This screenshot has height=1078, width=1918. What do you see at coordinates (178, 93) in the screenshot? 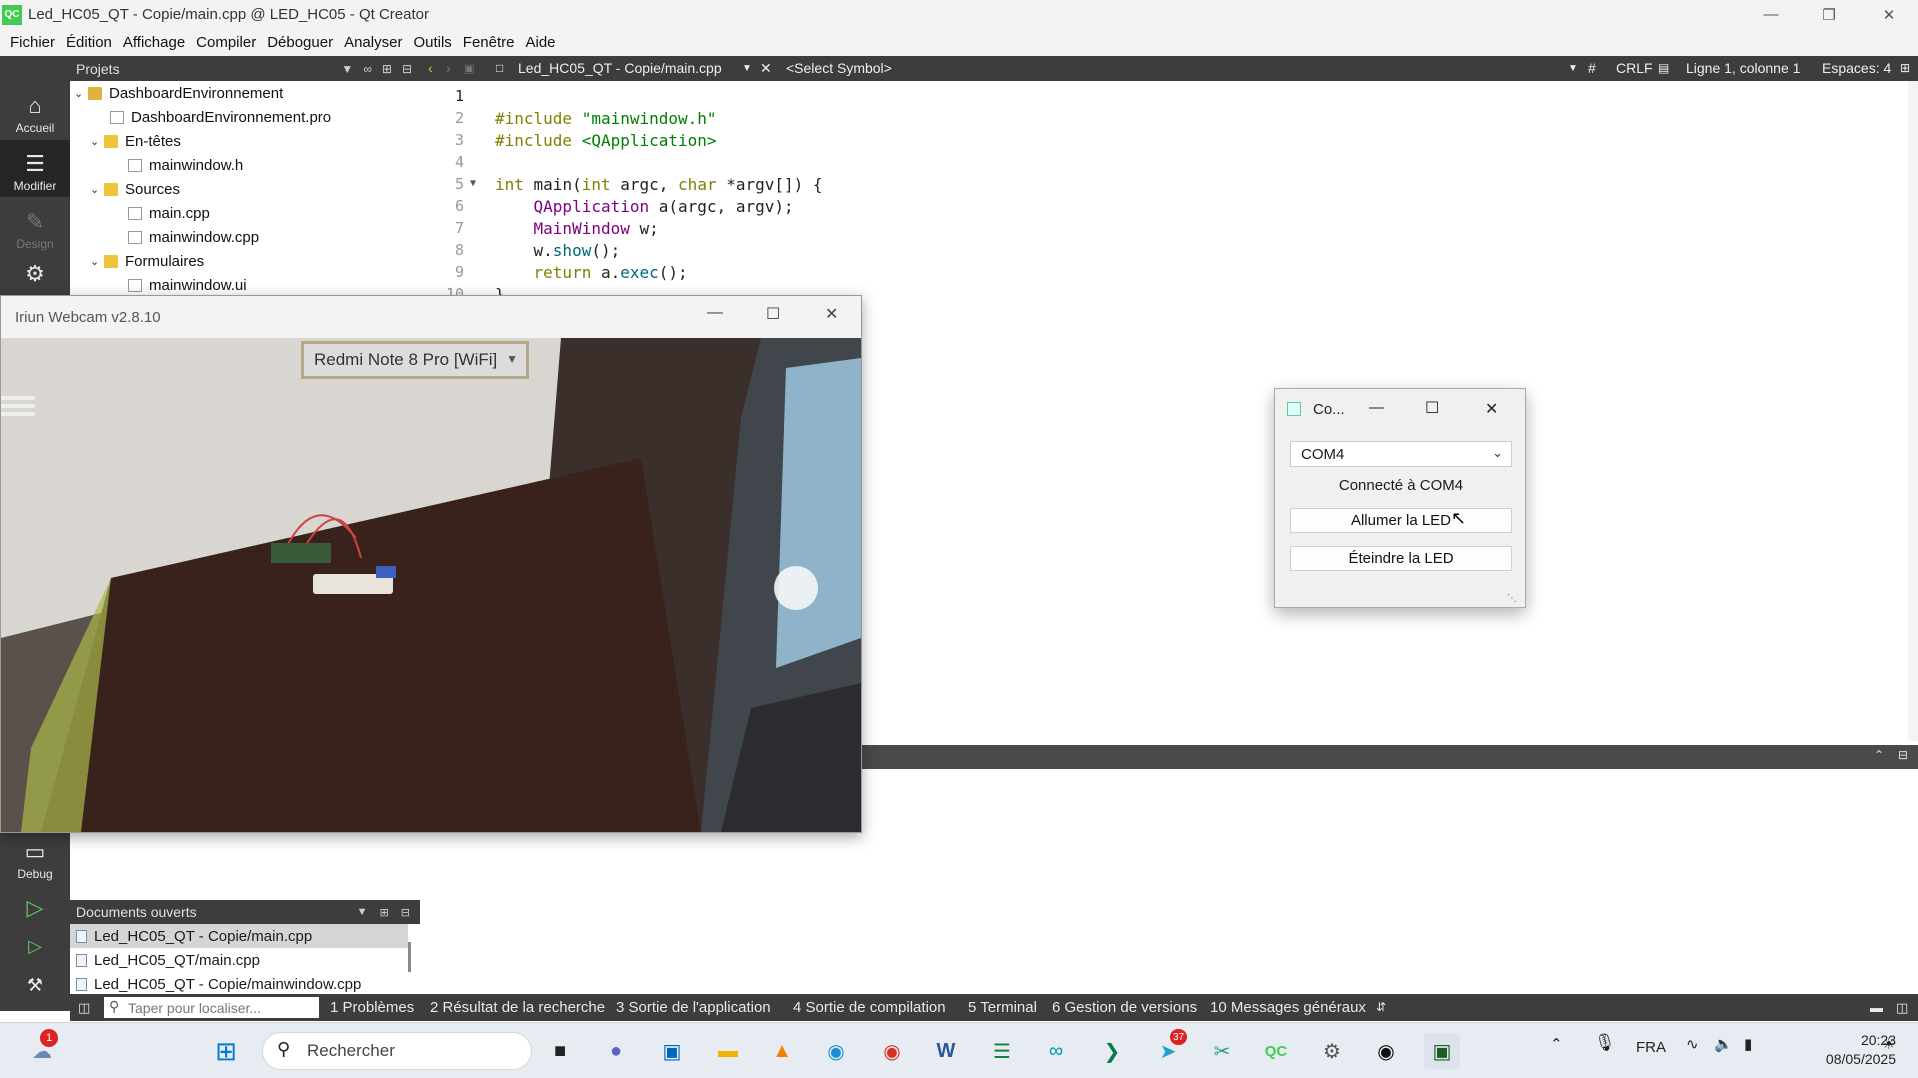
I see `tree-item-project: ⌄ DashboardEnvironnement` at bounding box center [178, 93].